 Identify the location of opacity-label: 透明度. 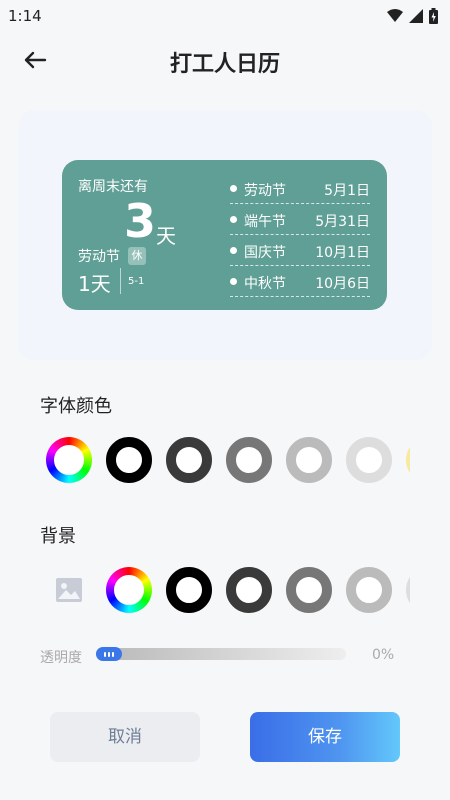
(61, 658).